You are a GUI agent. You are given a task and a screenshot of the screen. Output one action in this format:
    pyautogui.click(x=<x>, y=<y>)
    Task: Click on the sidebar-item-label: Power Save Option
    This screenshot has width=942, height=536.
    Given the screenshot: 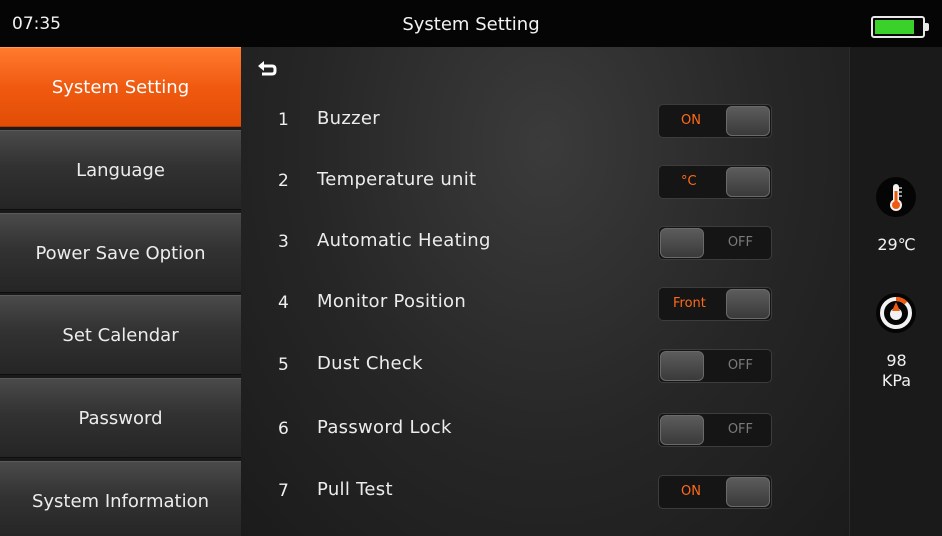 What is the action you would take?
    pyautogui.click(x=120, y=253)
    